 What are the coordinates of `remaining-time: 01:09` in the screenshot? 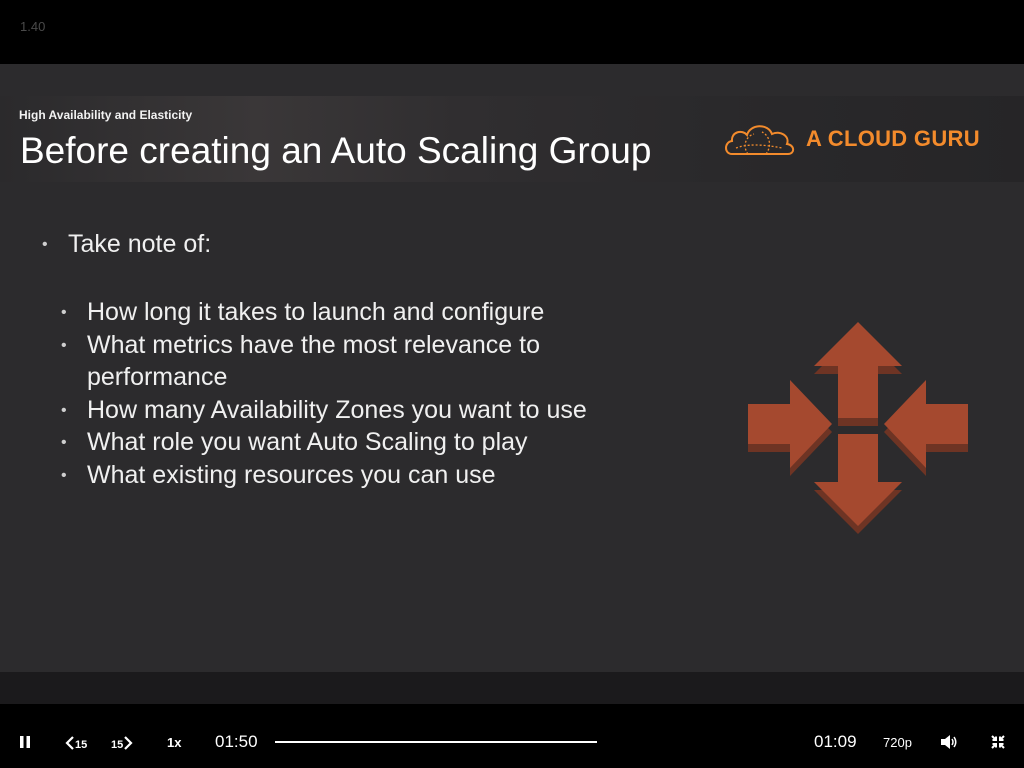 It's located at (835, 741).